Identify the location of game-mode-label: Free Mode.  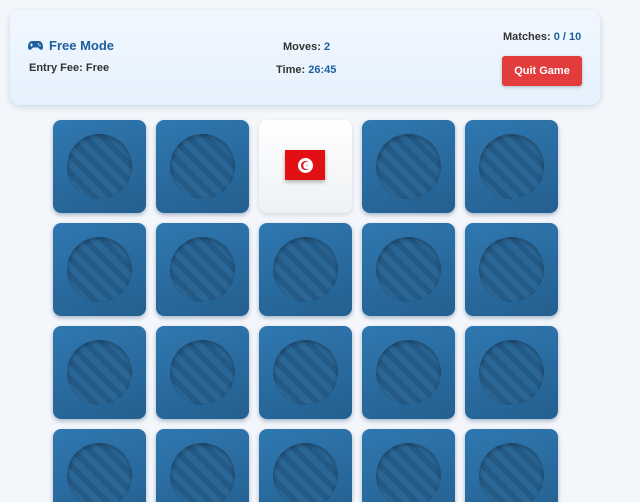
(82, 45).